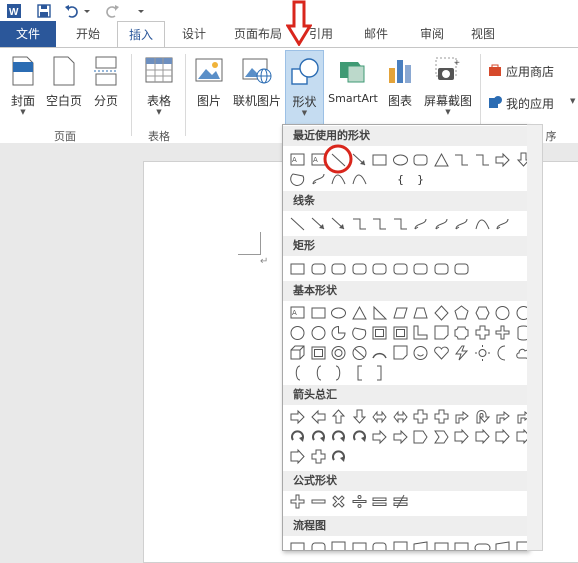 The image size is (578, 563). What do you see at coordinates (88, 34) in the screenshot?
I see `tab-home: 开始` at bounding box center [88, 34].